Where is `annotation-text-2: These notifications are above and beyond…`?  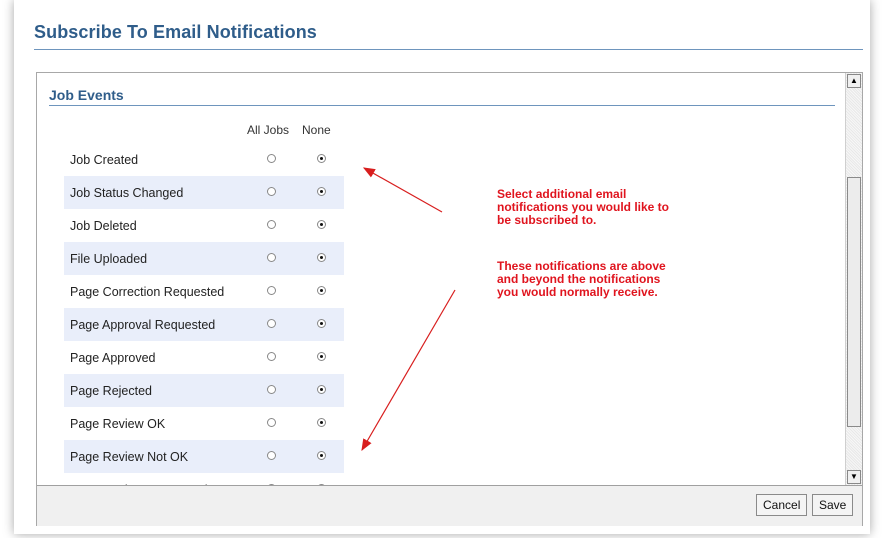 annotation-text-2: These notifications are above and beyond… is located at coordinates (581, 279).